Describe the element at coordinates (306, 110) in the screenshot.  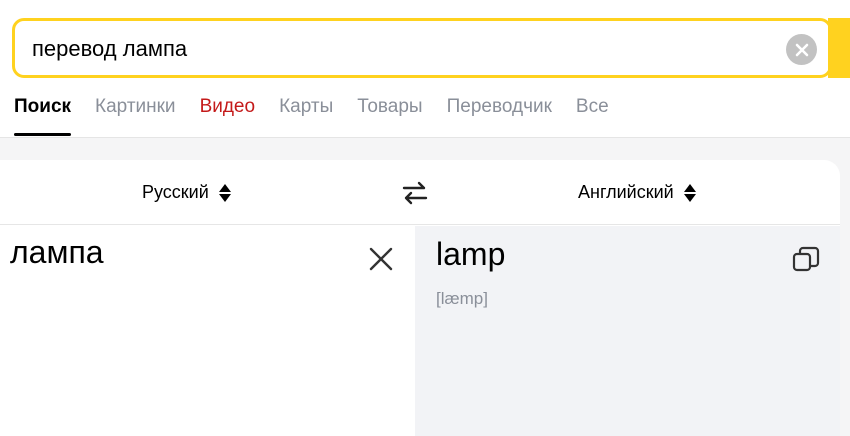
I see `tab-maps: Карты` at that location.